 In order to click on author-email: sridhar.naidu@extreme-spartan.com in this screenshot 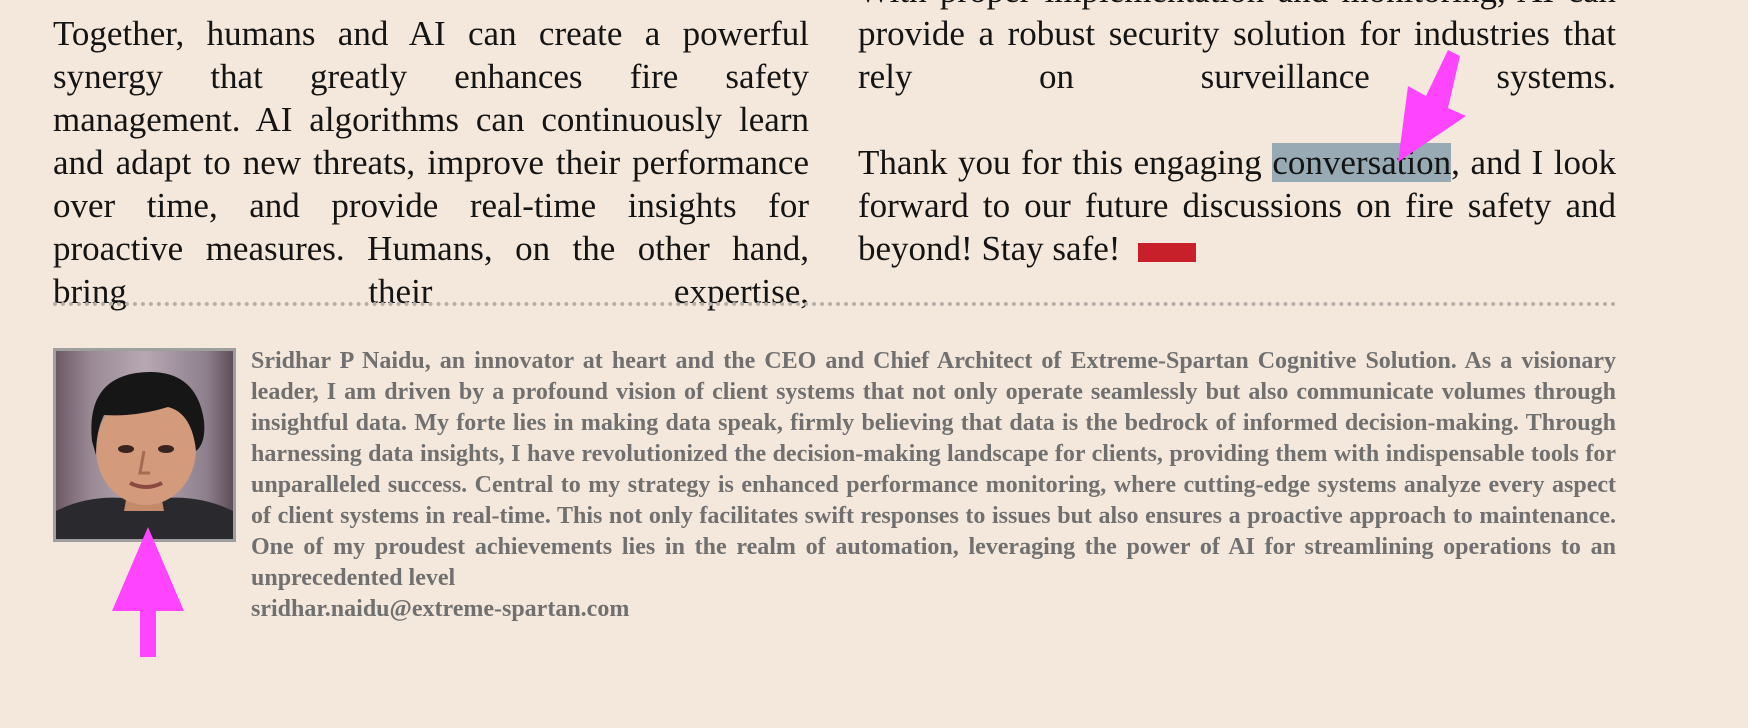, I will do `click(440, 609)`.